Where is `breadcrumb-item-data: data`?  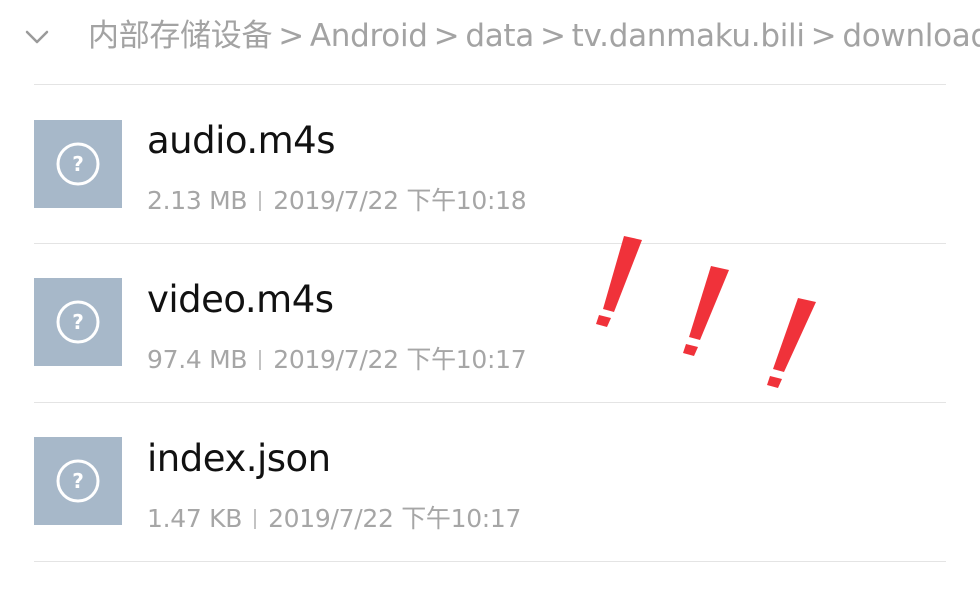
breadcrumb-item-data: data is located at coordinates (499, 36).